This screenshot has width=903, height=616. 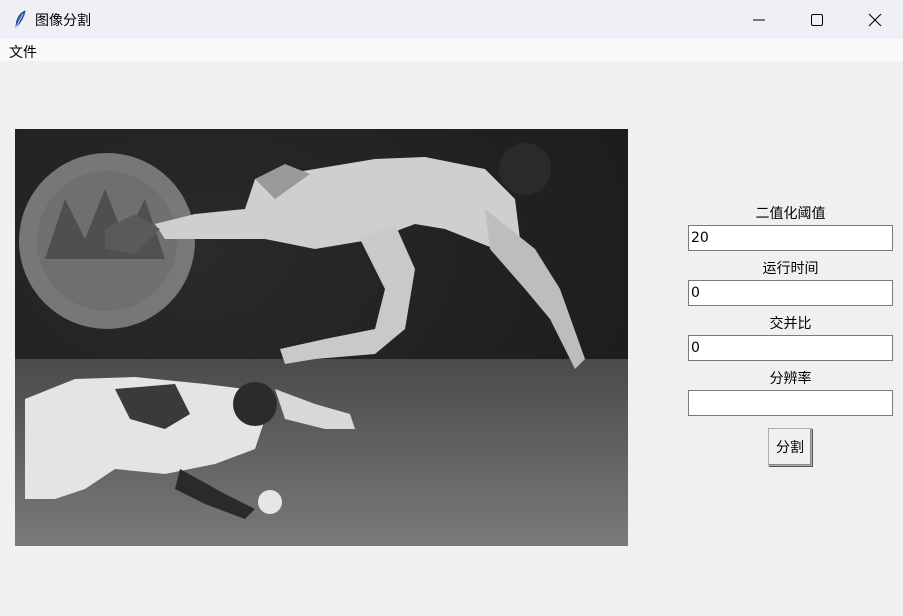 I want to click on maximize-button, so click(x=817, y=19).